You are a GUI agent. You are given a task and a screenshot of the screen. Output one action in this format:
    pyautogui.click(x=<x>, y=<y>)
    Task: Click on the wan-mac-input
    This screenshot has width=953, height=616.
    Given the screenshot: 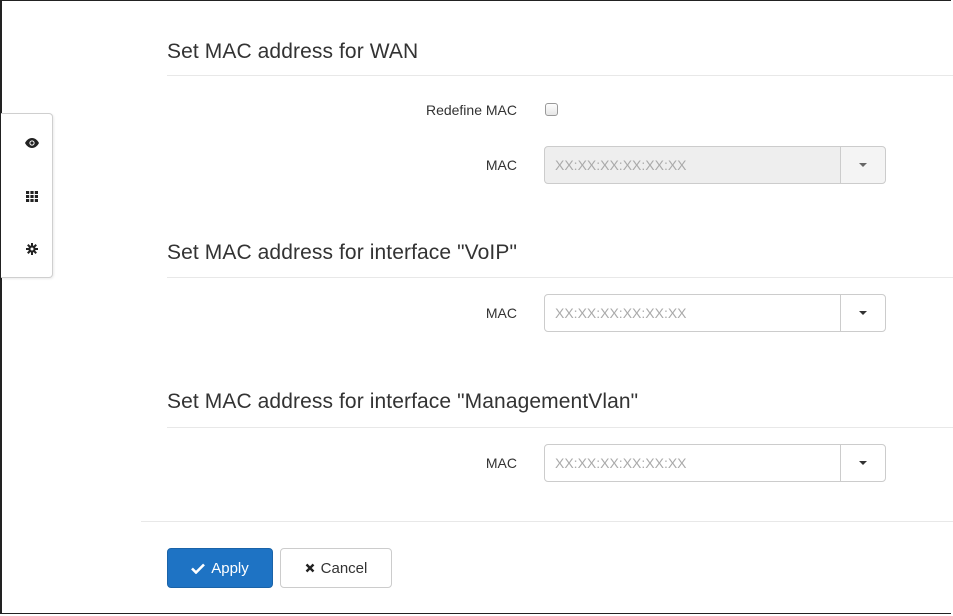 What is the action you would take?
    pyautogui.click(x=692, y=165)
    